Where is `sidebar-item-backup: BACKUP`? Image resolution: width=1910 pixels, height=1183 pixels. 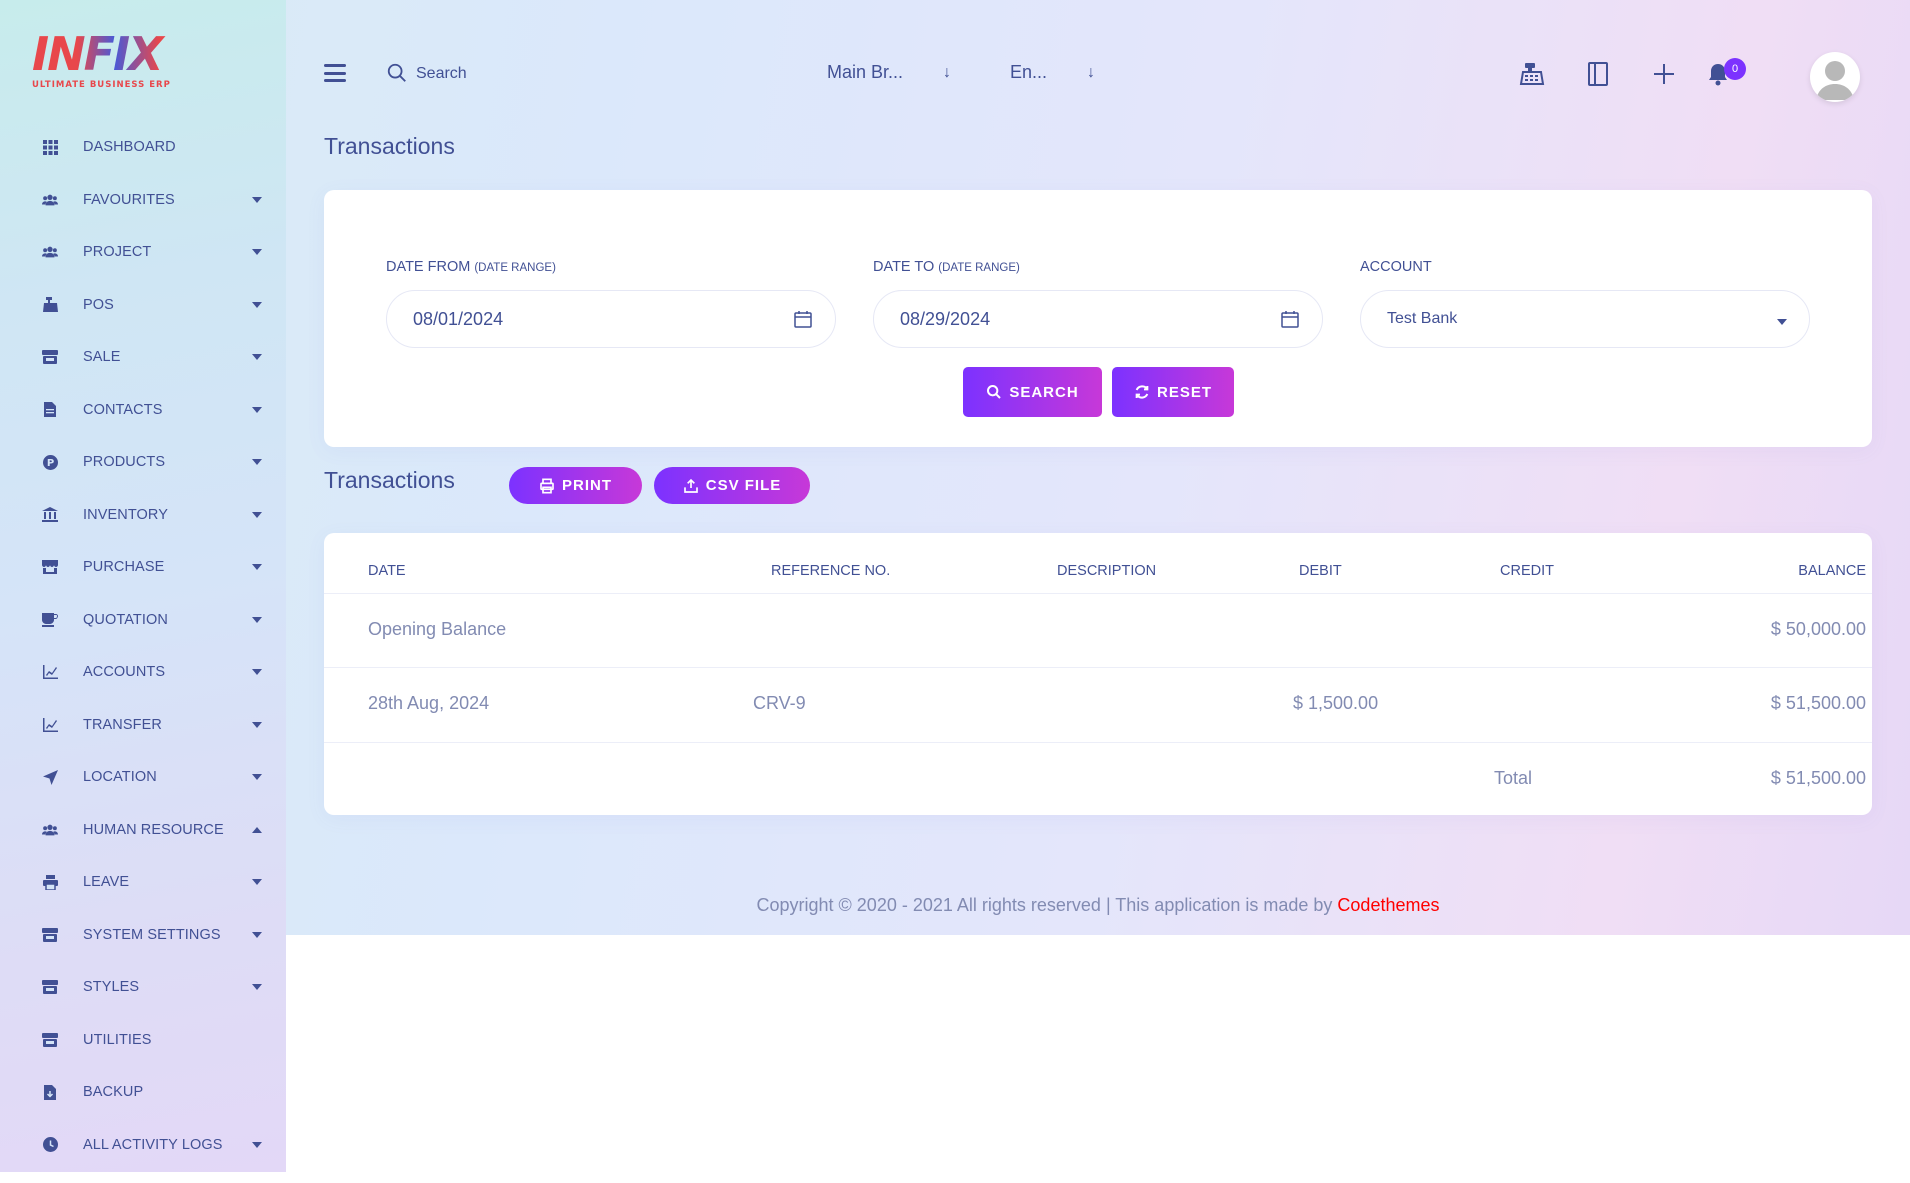
sidebar-item-backup: BACKUP is located at coordinates (143, 1092).